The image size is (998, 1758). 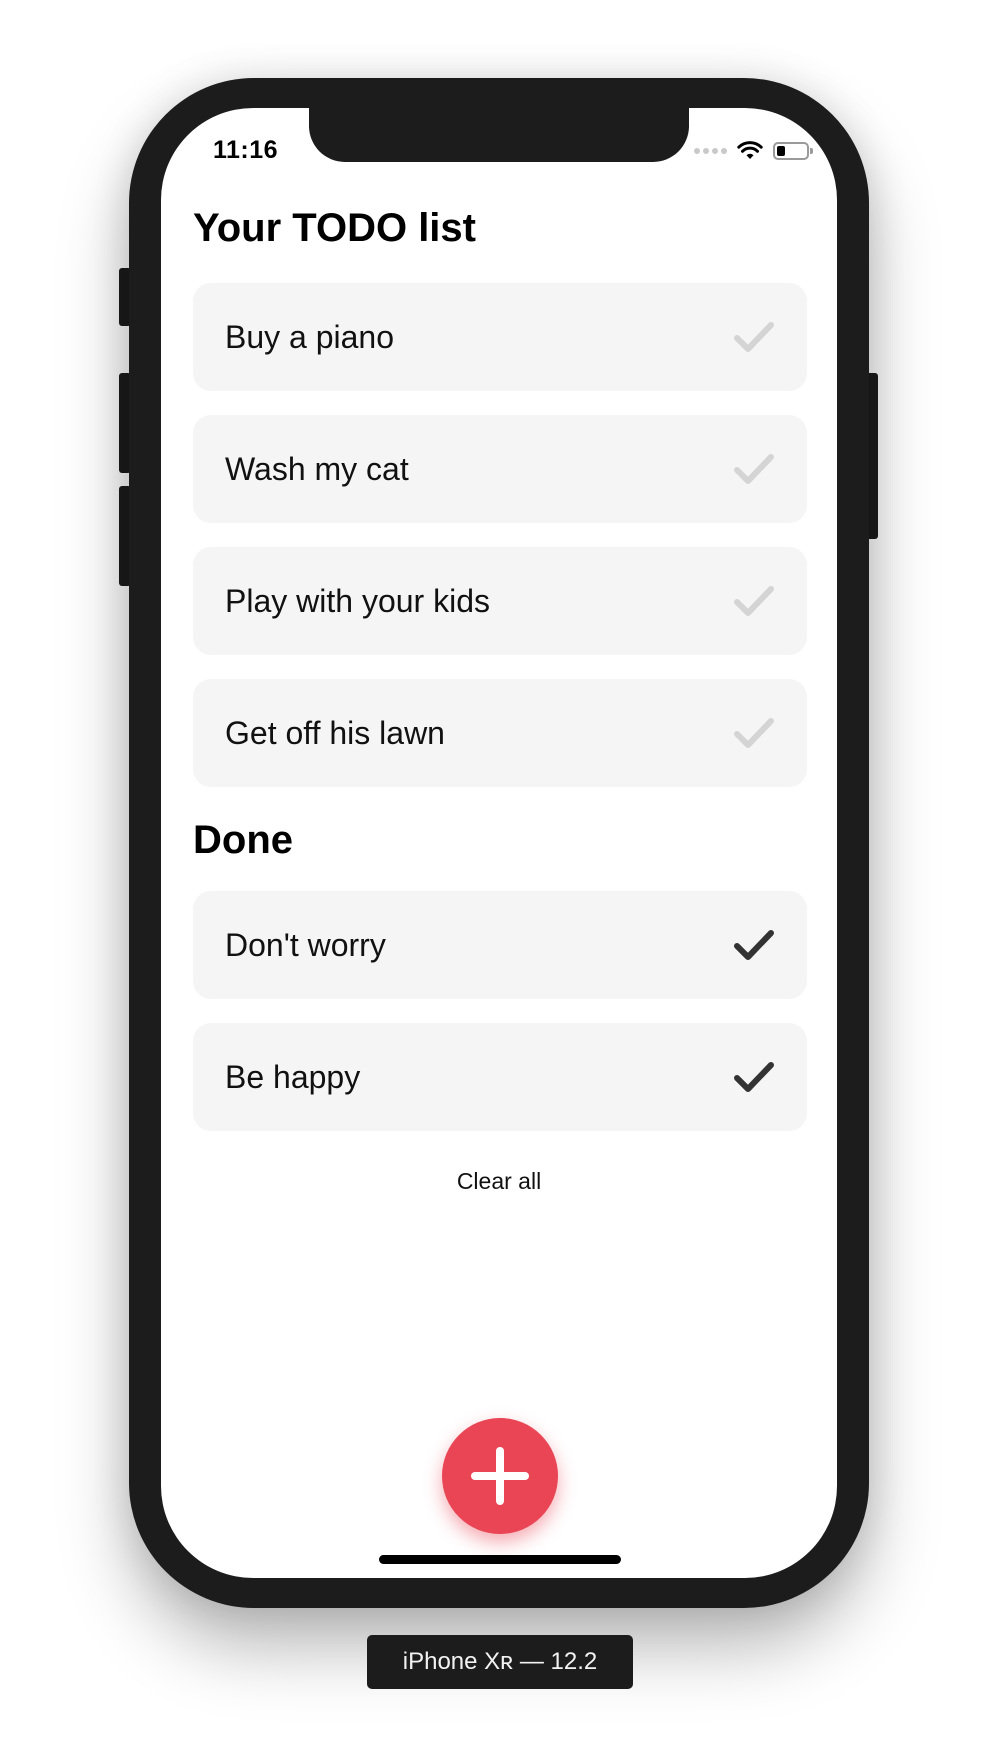 I want to click on done-list: Don't worry Be happy, so click(x=500, y=1023).